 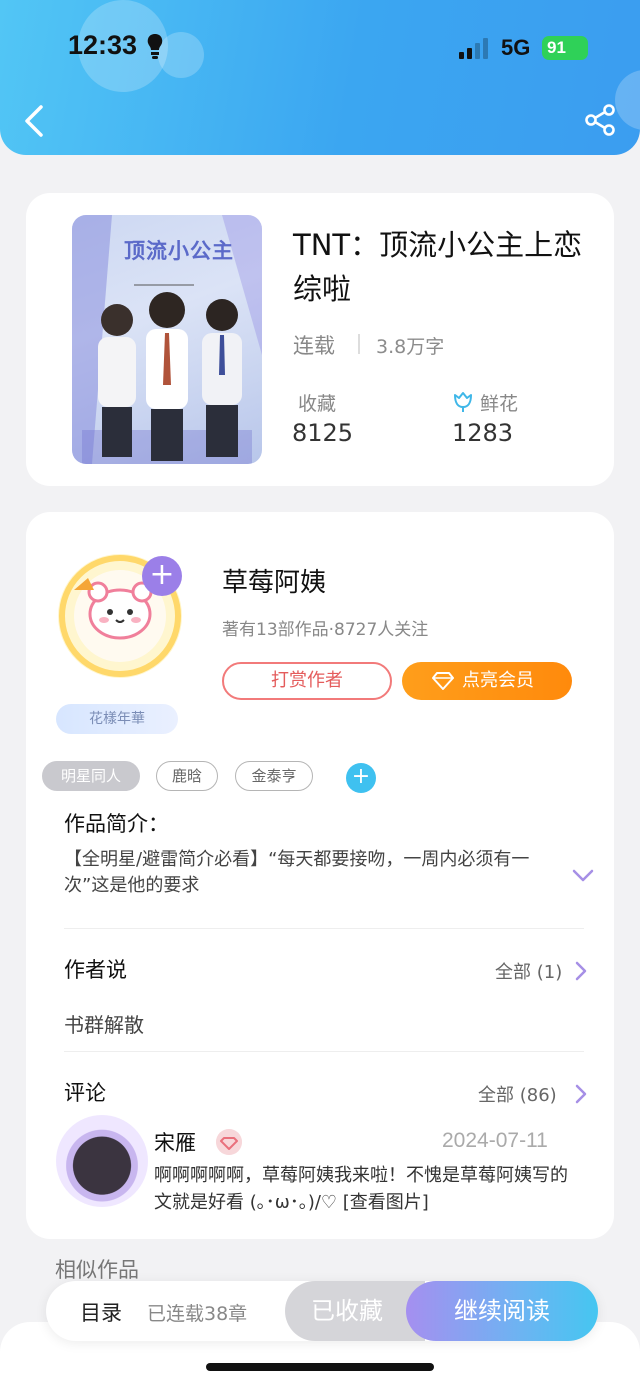 What do you see at coordinates (116, 824) in the screenshot?
I see `intro-title: 作品简介：` at bounding box center [116, 824].